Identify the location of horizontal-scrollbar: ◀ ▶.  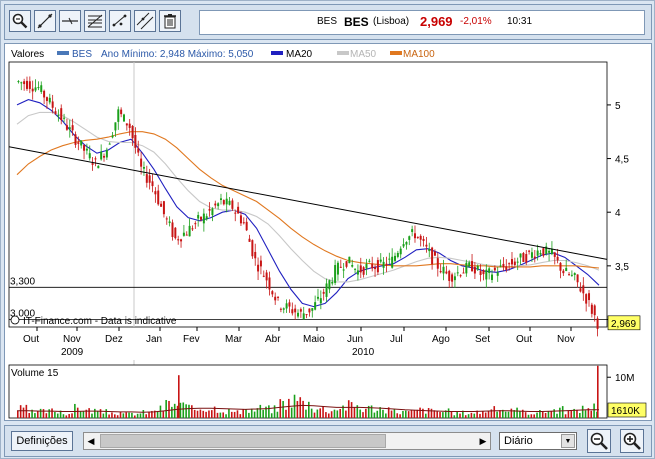
(287, 441).